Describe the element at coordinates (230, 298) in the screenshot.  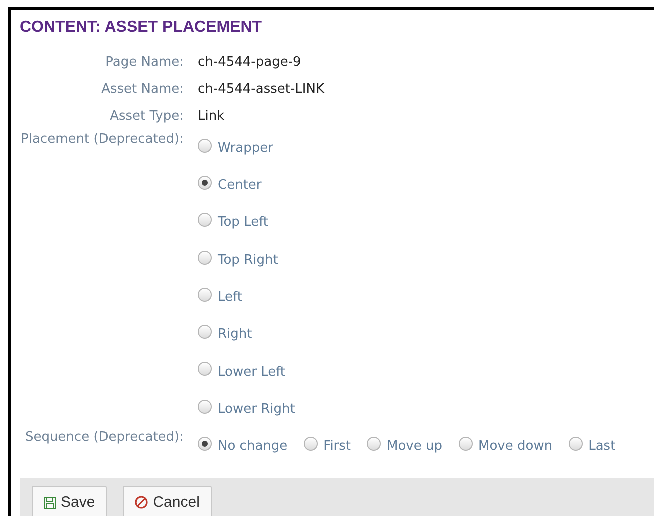
I see `radio-label: Left` at that location.